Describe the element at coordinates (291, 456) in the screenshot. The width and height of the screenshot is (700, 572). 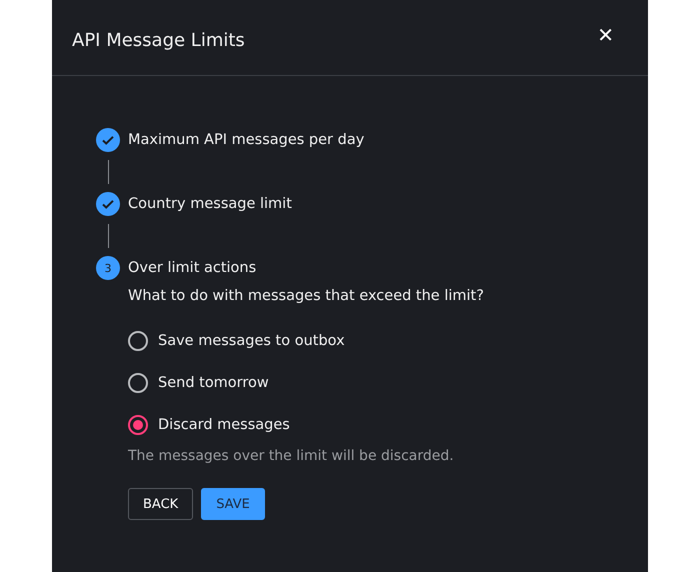
I see `hint-text: The messages over the limit will be discarded.` at that location.